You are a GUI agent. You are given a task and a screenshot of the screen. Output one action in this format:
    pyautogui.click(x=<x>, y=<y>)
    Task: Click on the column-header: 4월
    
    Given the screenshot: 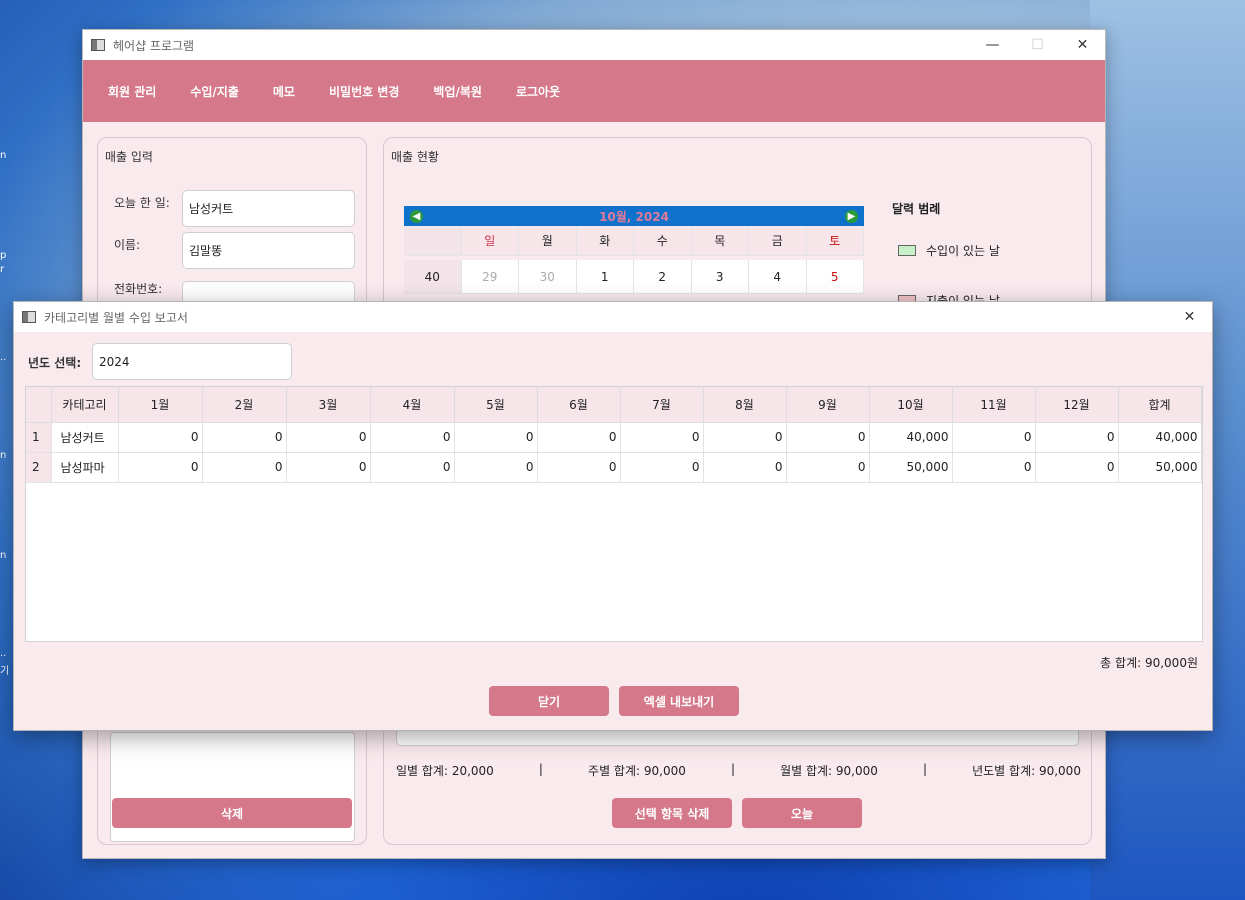 What is the action you would take?
    pyautogui.click(x=412, y=405)
    